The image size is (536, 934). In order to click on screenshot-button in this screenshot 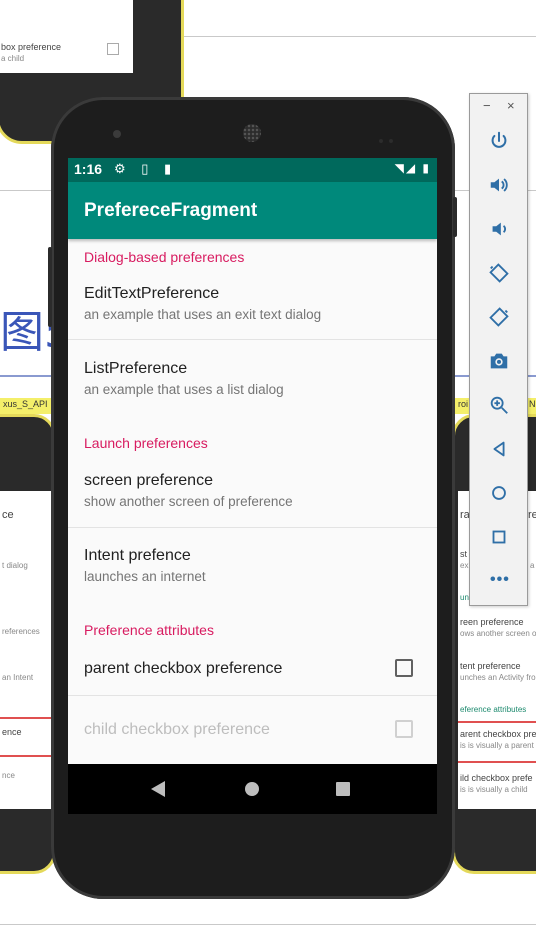, I will do `click(499, 361)`.